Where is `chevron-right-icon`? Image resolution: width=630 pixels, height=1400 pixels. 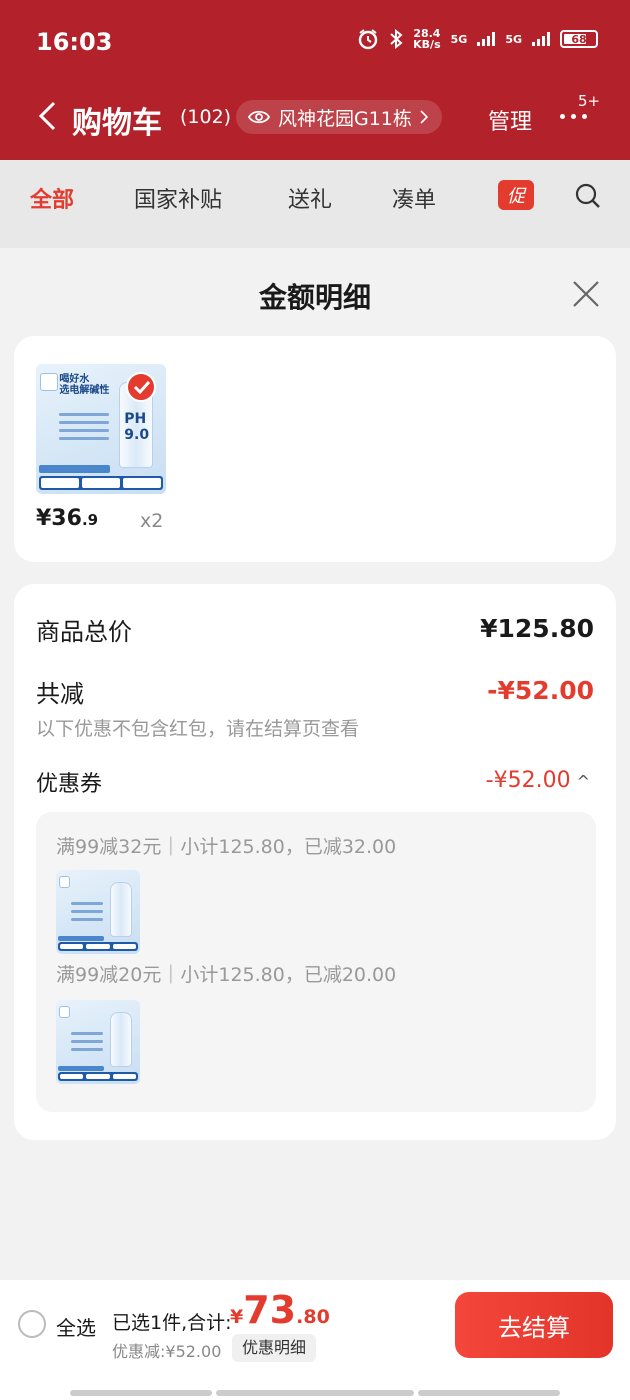 chevron-right-icon is located at coordinates (424, 117).